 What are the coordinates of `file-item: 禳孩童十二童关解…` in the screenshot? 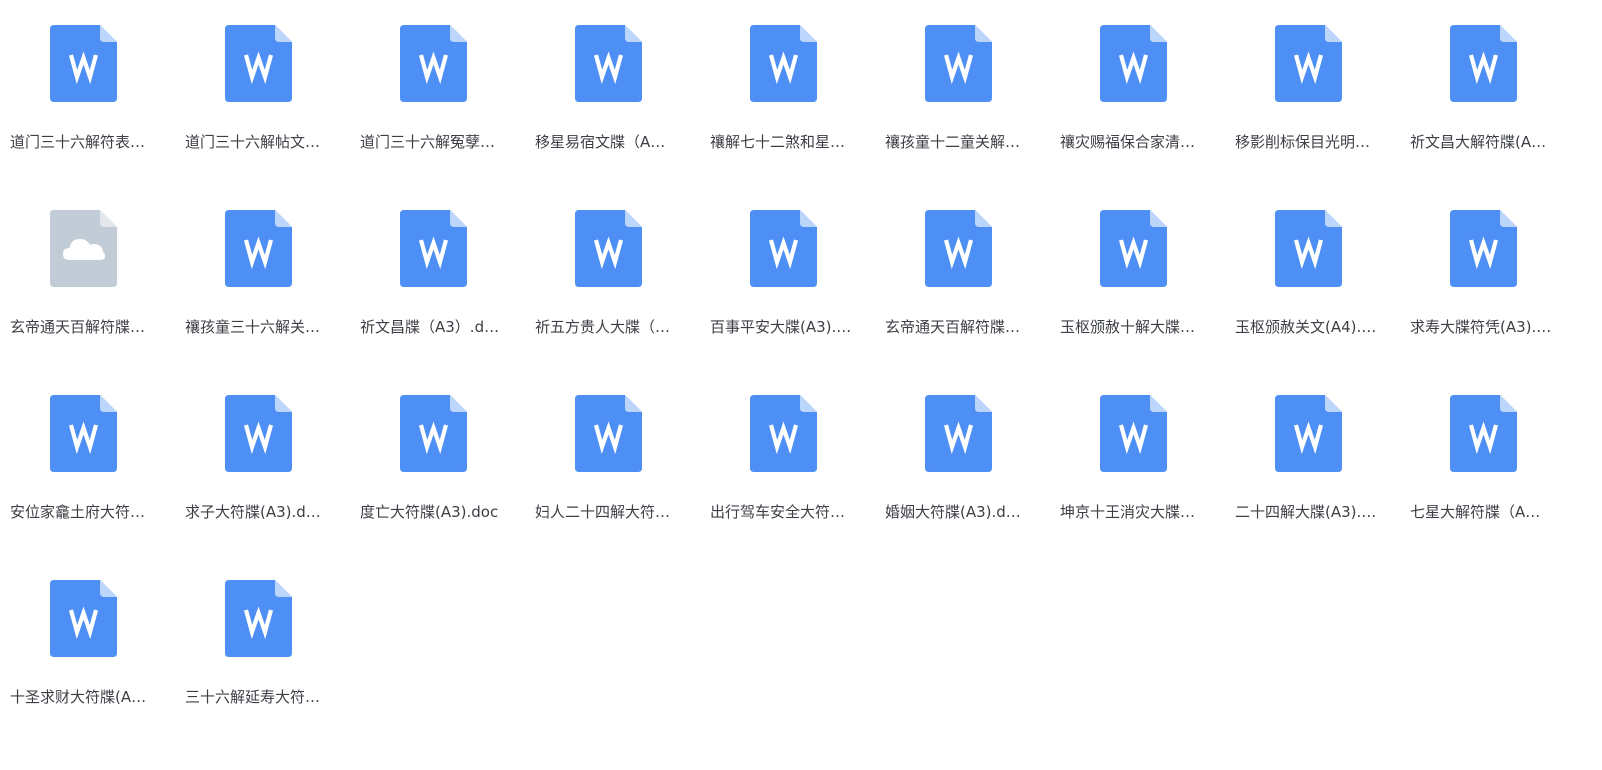 It's located at (970, 92).